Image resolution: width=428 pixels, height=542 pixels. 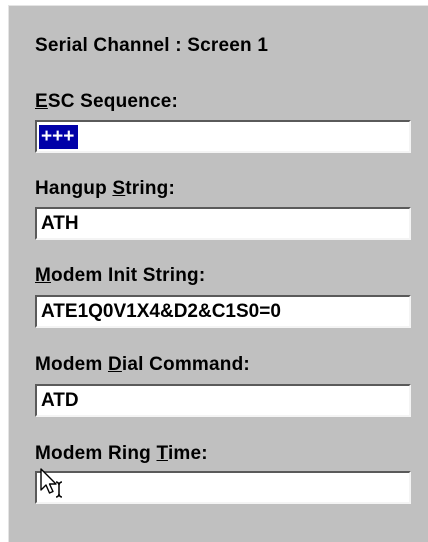 I want to click on hangup-string-label-text: tring:, so click(x=150, y=188).